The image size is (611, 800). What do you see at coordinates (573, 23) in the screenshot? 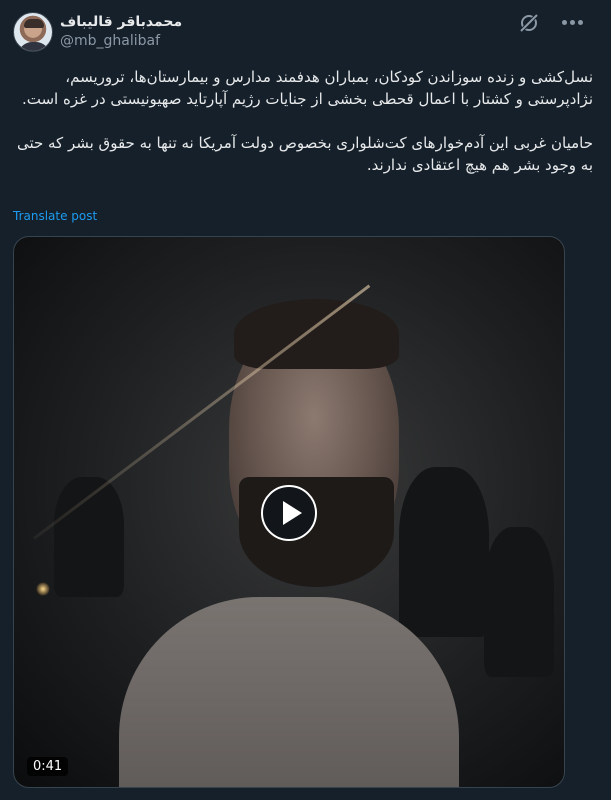
I see `more-options-icon` at bounding box center [573, 23].